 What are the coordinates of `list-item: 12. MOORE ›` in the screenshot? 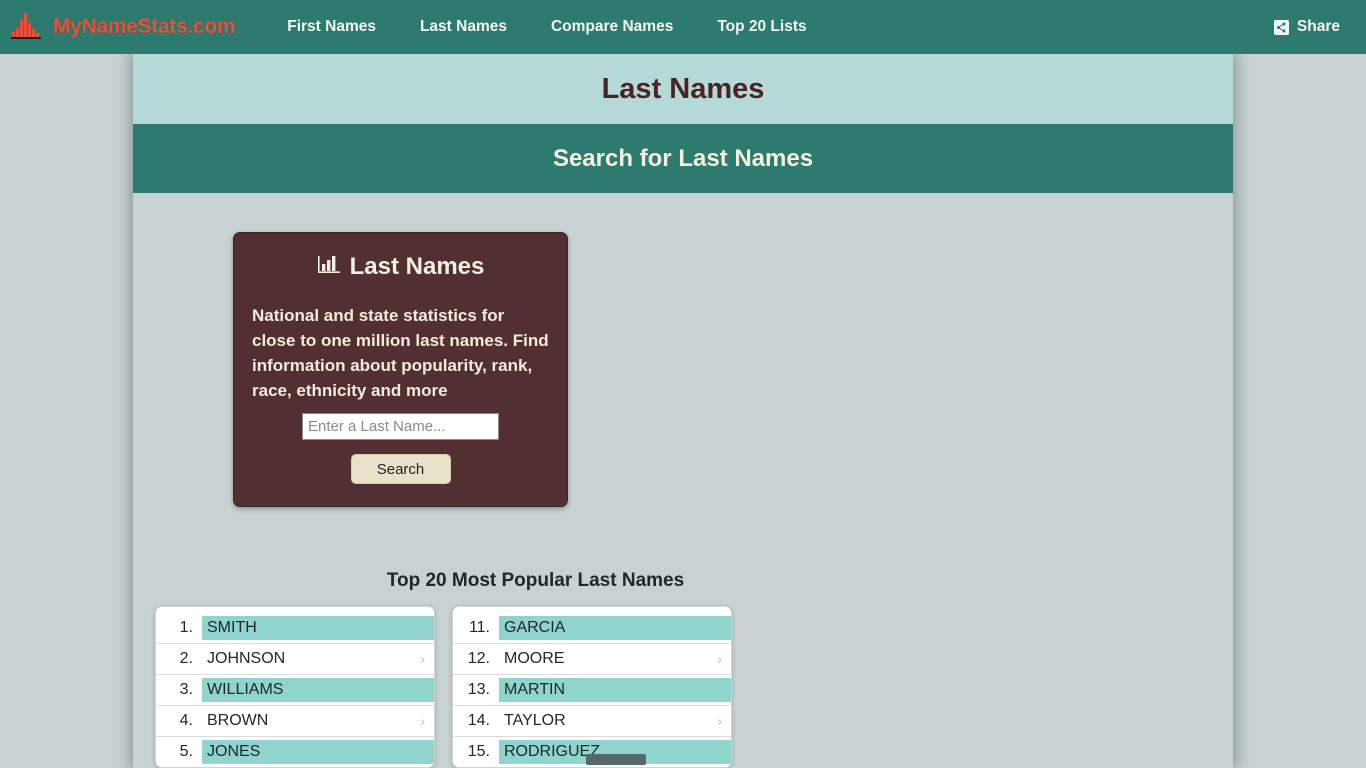 It's located at (592, 659).